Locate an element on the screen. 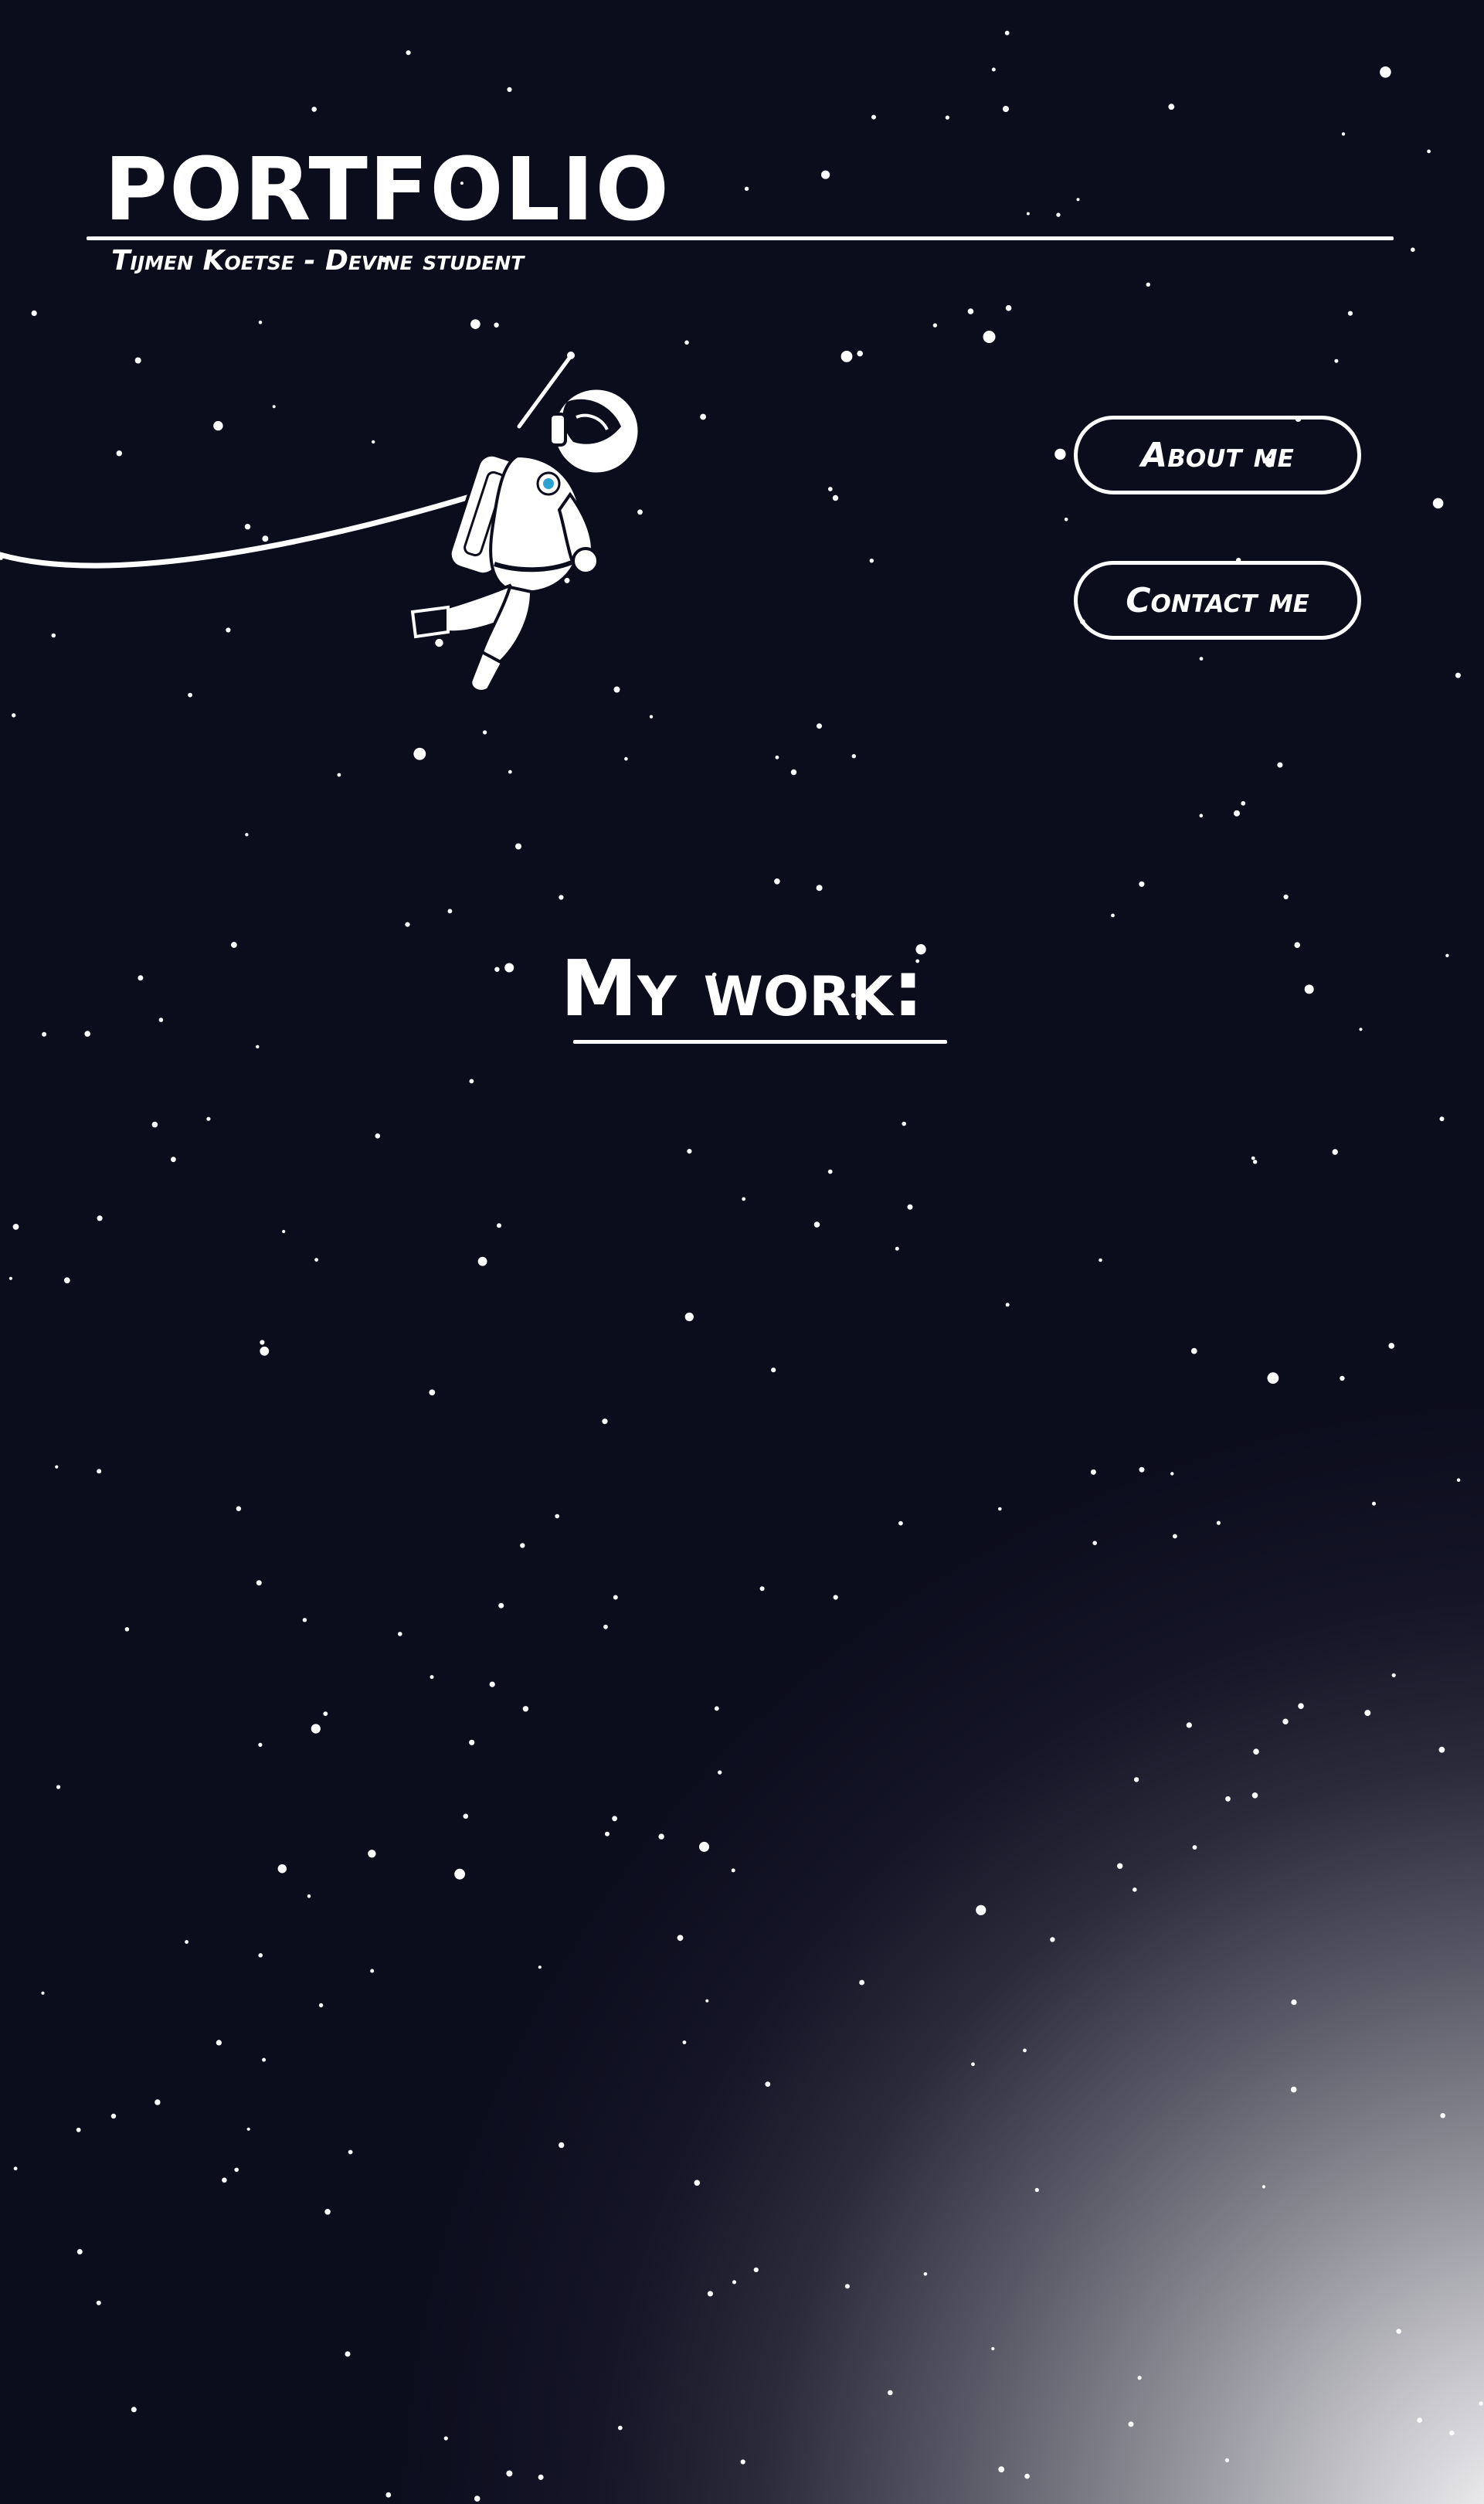 The height and width of the screenshot is (2504, 1484). about-me-button: About me is located at coordinates (1217, 455).